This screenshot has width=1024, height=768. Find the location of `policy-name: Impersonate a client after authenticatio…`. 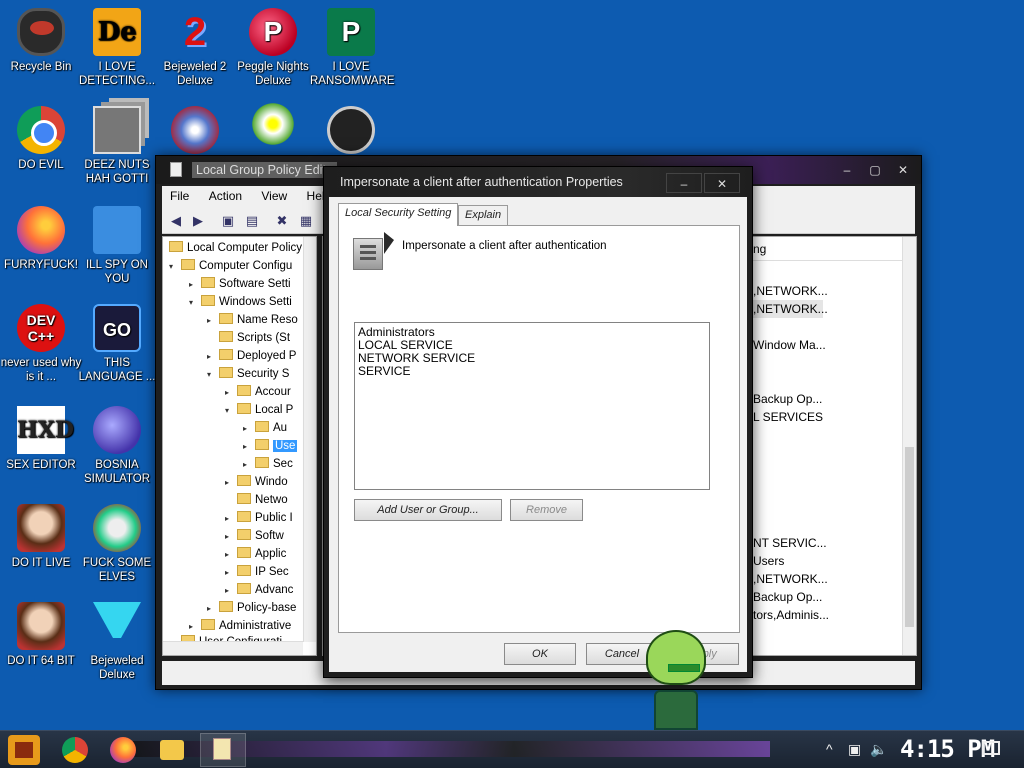

policy-name: Impersonate a client after authenticatio… is located at coordinates (504, 246).